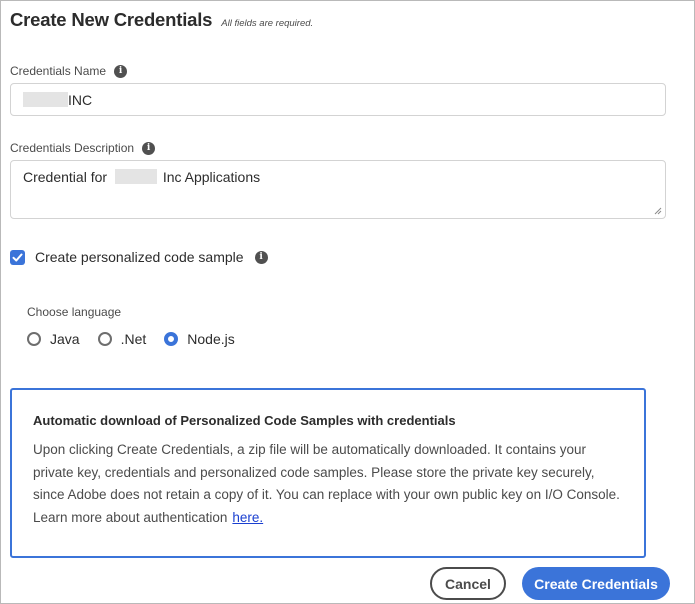 The width and height of the screenshot is (695, 604). Describe the element at coordinates (171, 339) in the screenshot. I see `radio-button-selected` at that location.